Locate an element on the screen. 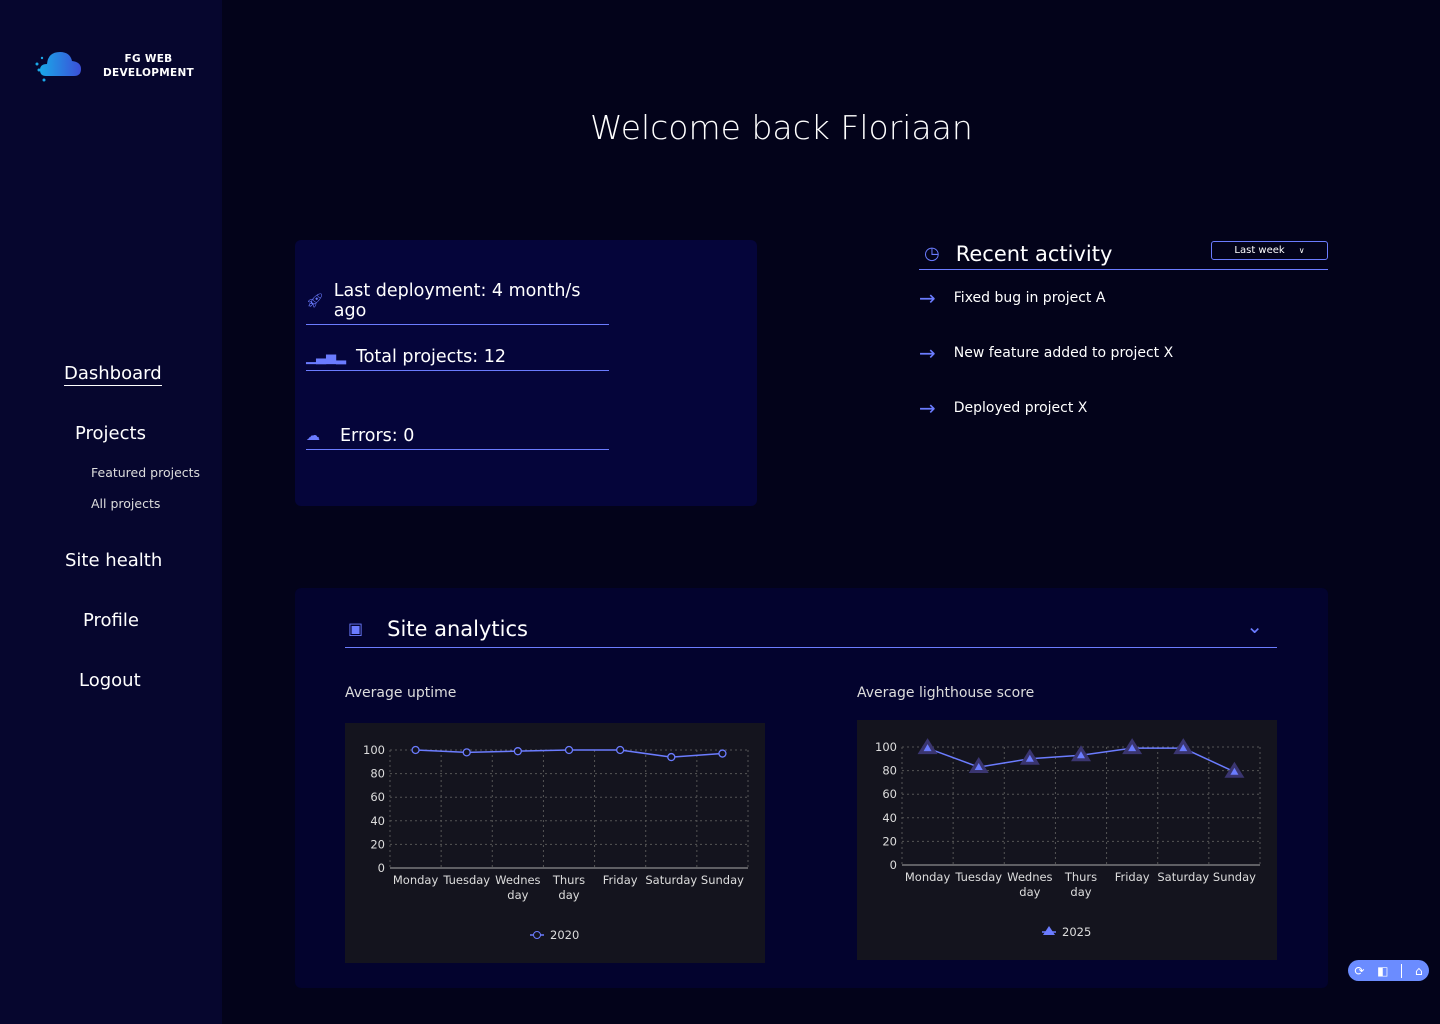 Image resolution: width=1440 pixels, height=1024 pixels. recent-activity-header: ◷ Recent activity Last week ∨ is located at coordinates (1123, 254).